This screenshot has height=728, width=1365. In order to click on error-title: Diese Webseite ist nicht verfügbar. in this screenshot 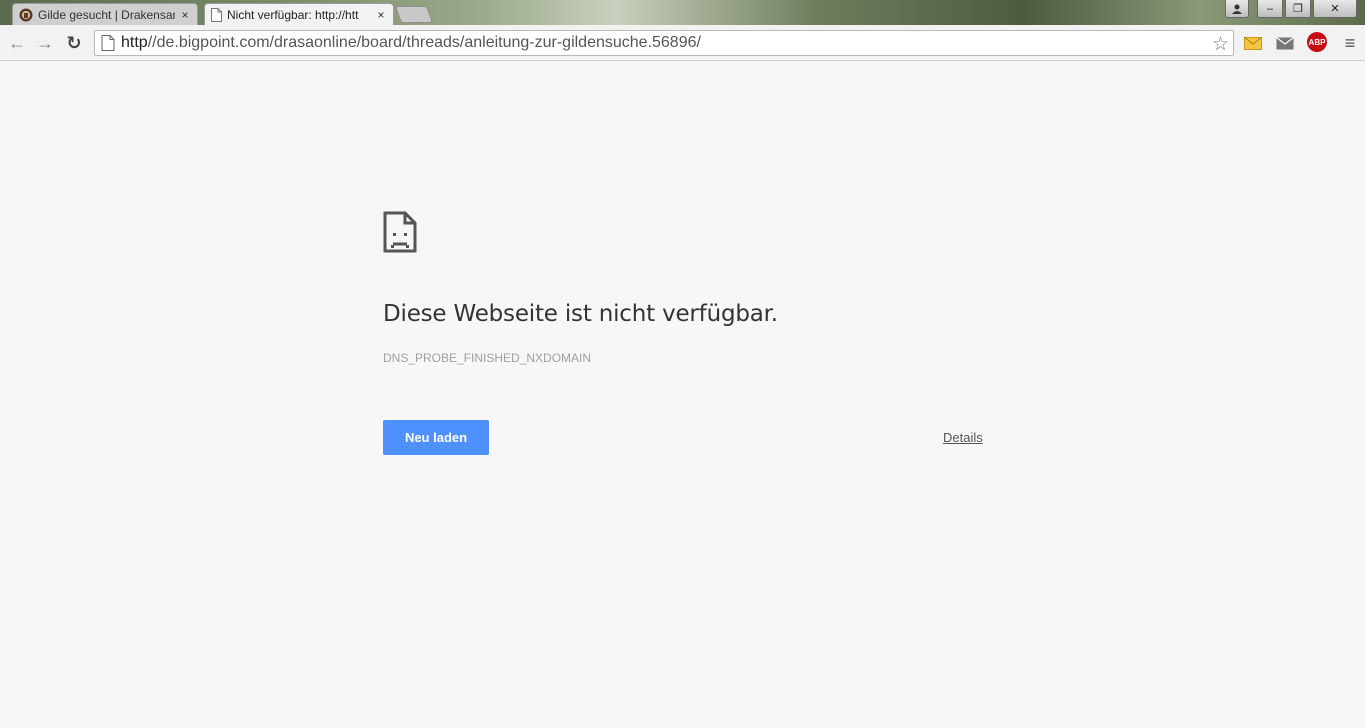, I will do `click(580, 314)`.